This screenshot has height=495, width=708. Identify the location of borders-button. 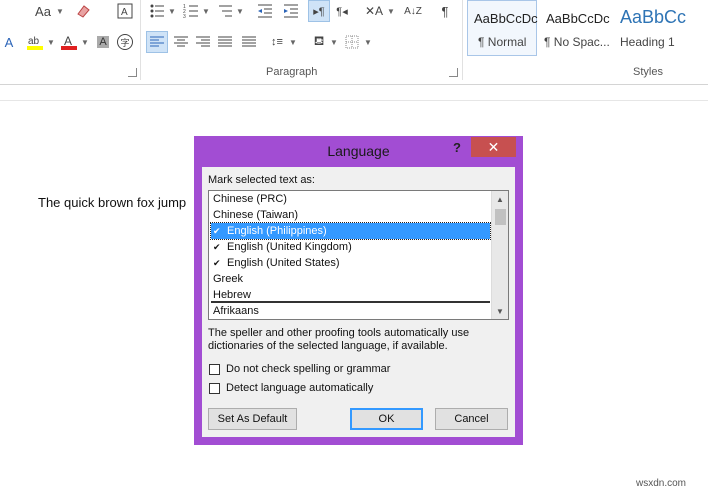
(352, 42).